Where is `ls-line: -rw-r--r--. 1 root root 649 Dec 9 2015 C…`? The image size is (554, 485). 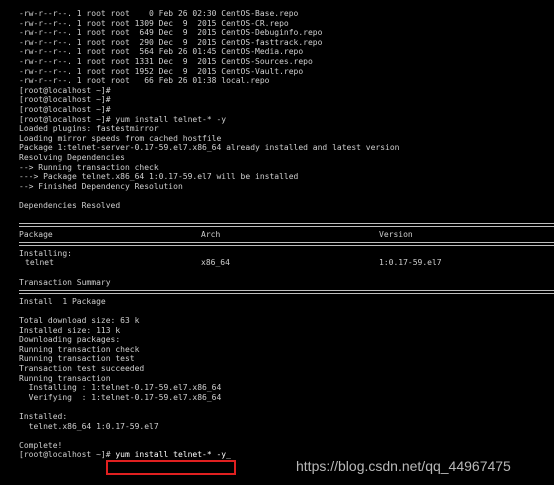
ls-line: -rw-r--r--. 1 root root 649 Dec 9 2015 C… is located at coordinates (171, 33).